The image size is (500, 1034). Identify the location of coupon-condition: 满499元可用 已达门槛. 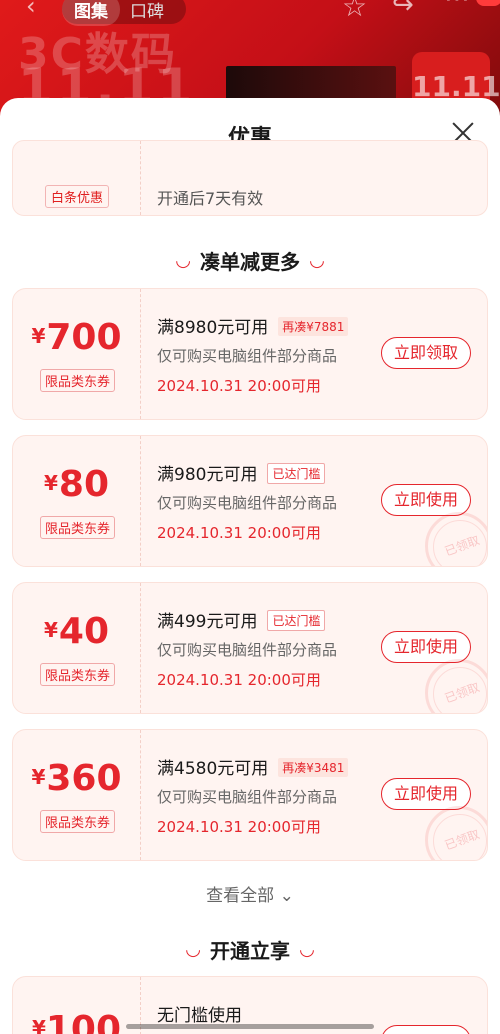
(241, 619).